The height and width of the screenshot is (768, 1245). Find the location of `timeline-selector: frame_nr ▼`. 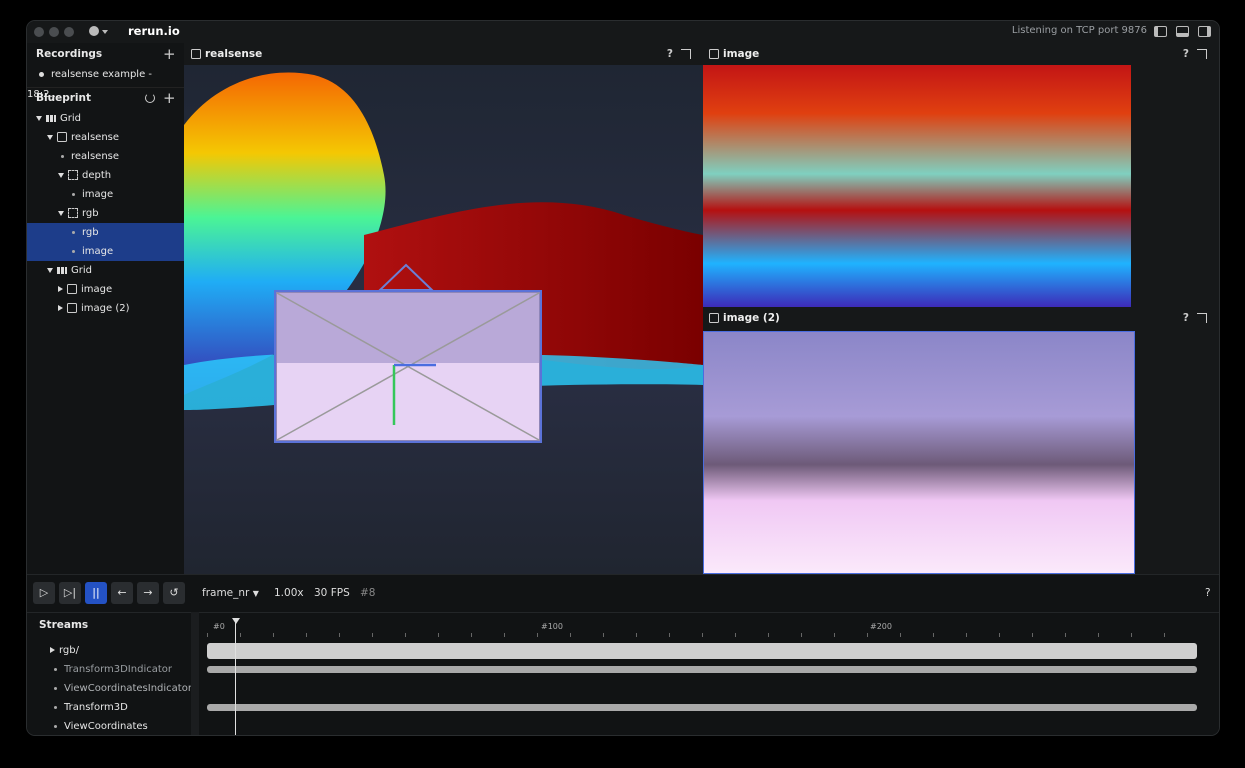

timeline-selector: frame_nr ▼ is located at coordinates (230, 593).